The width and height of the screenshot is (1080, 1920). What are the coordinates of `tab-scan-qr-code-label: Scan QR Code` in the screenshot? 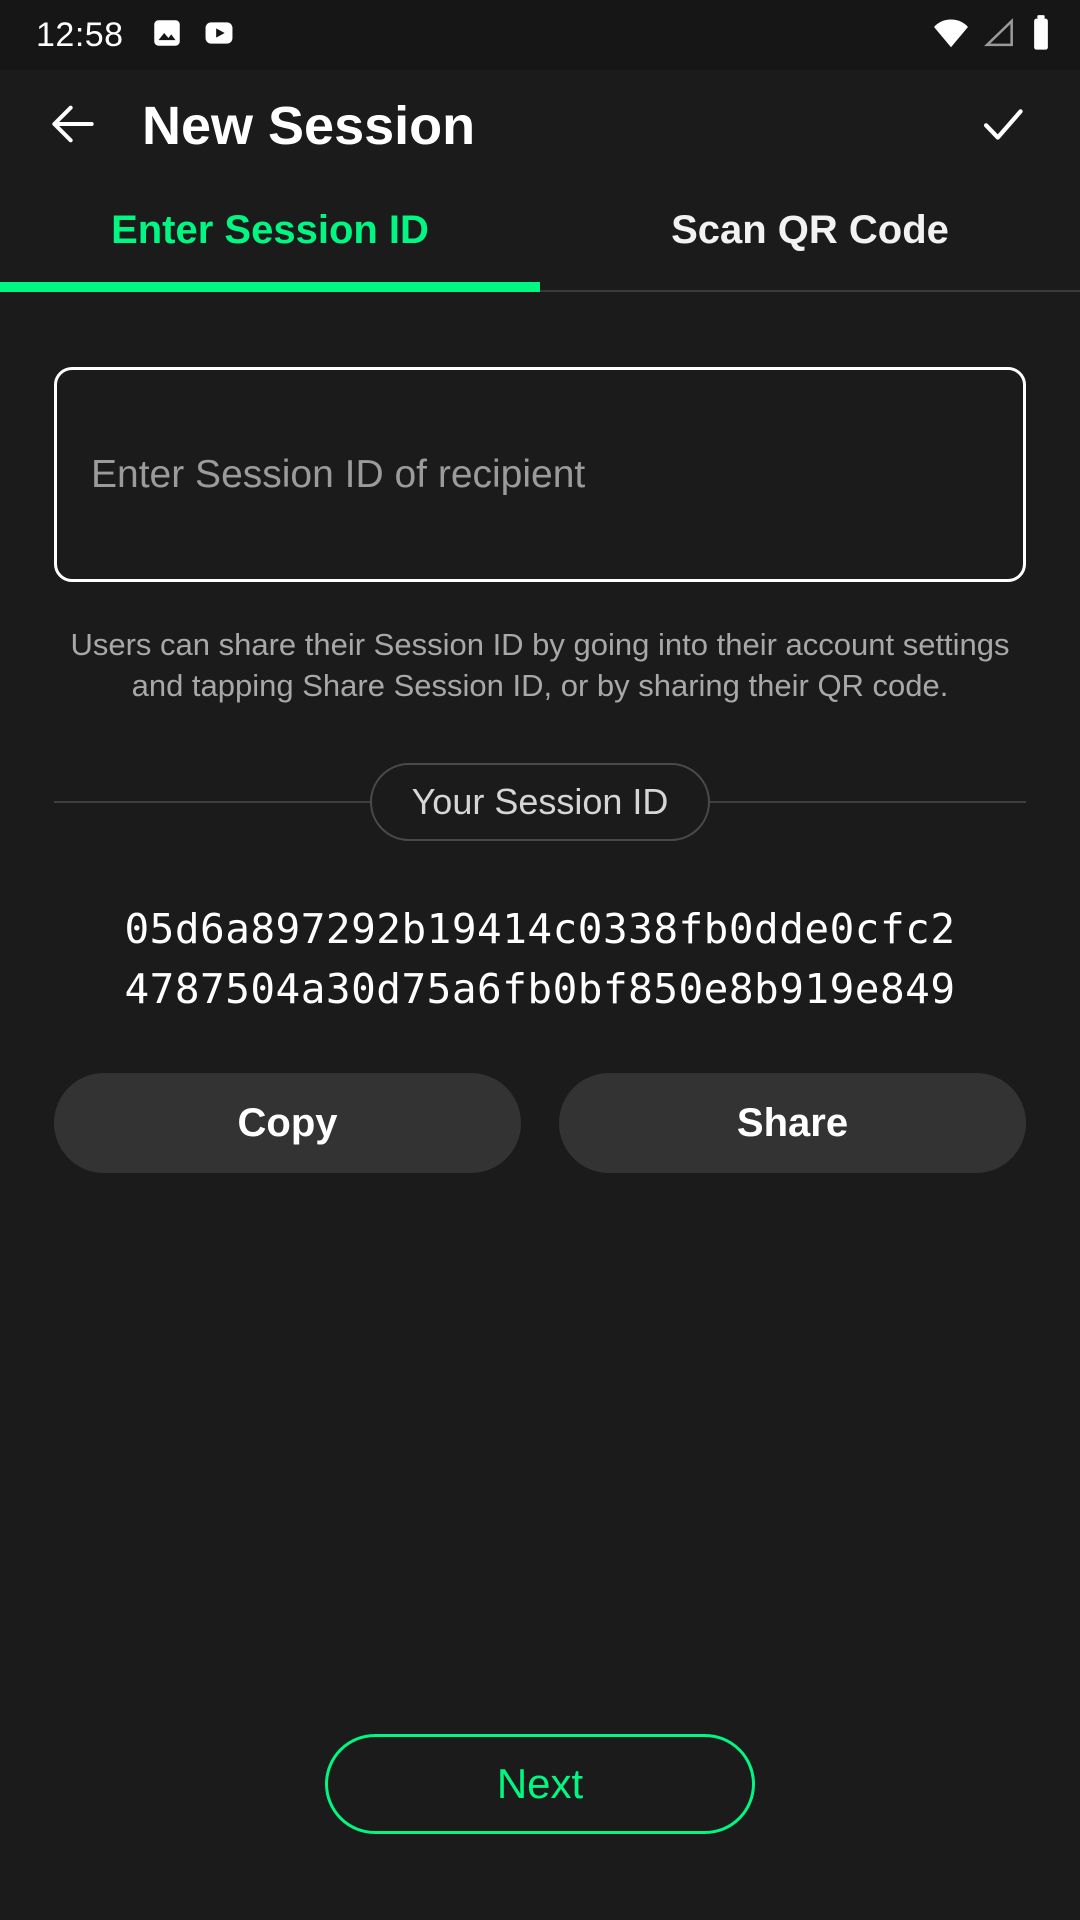 It's located at (810, 229).